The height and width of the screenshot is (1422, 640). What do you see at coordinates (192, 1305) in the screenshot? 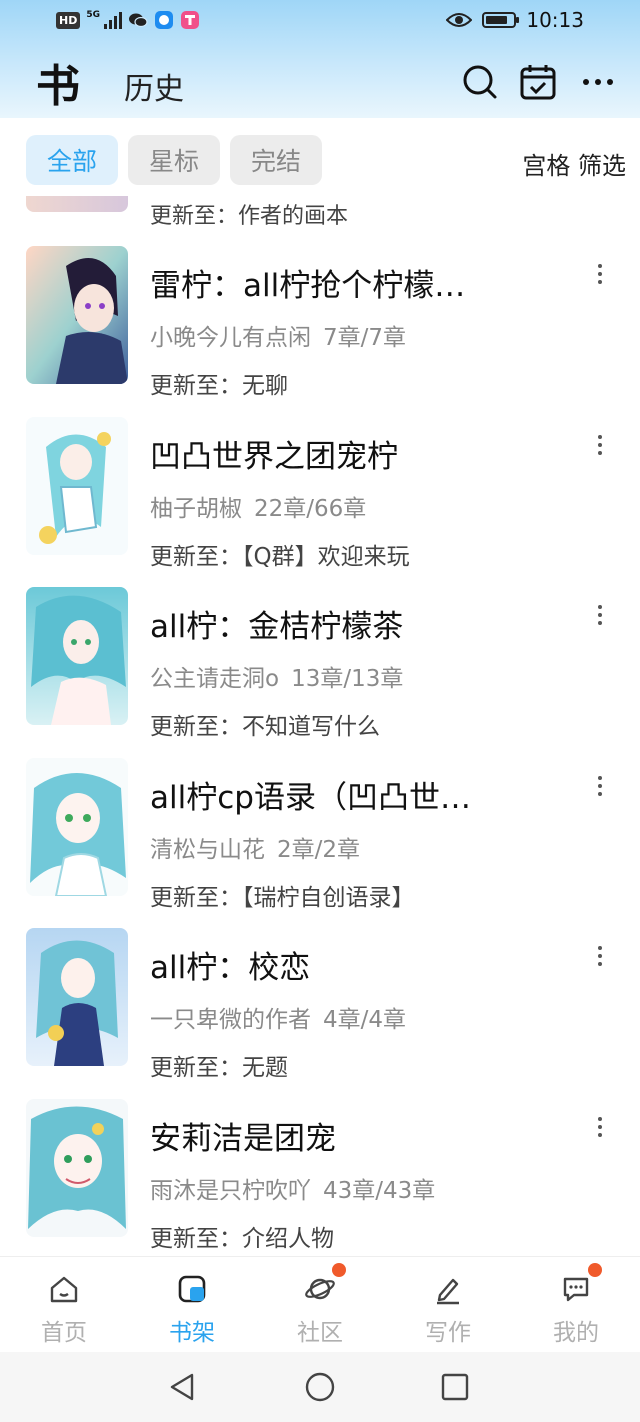
I see `nav-bookshelf: 书架` at bounding box center [192, 1305].